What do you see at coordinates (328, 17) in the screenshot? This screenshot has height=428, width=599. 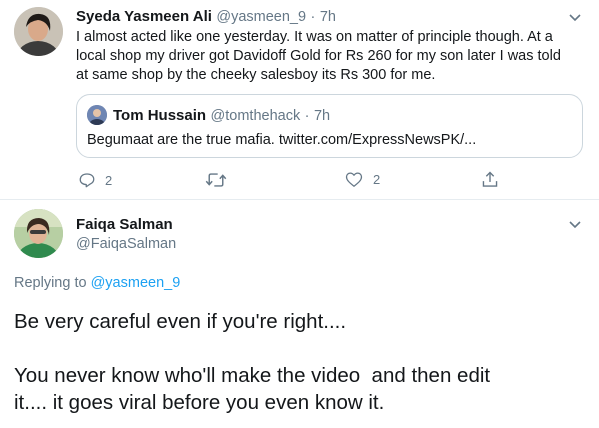 I see `tweet1-time: 7h` at bounding box center [328, 17].